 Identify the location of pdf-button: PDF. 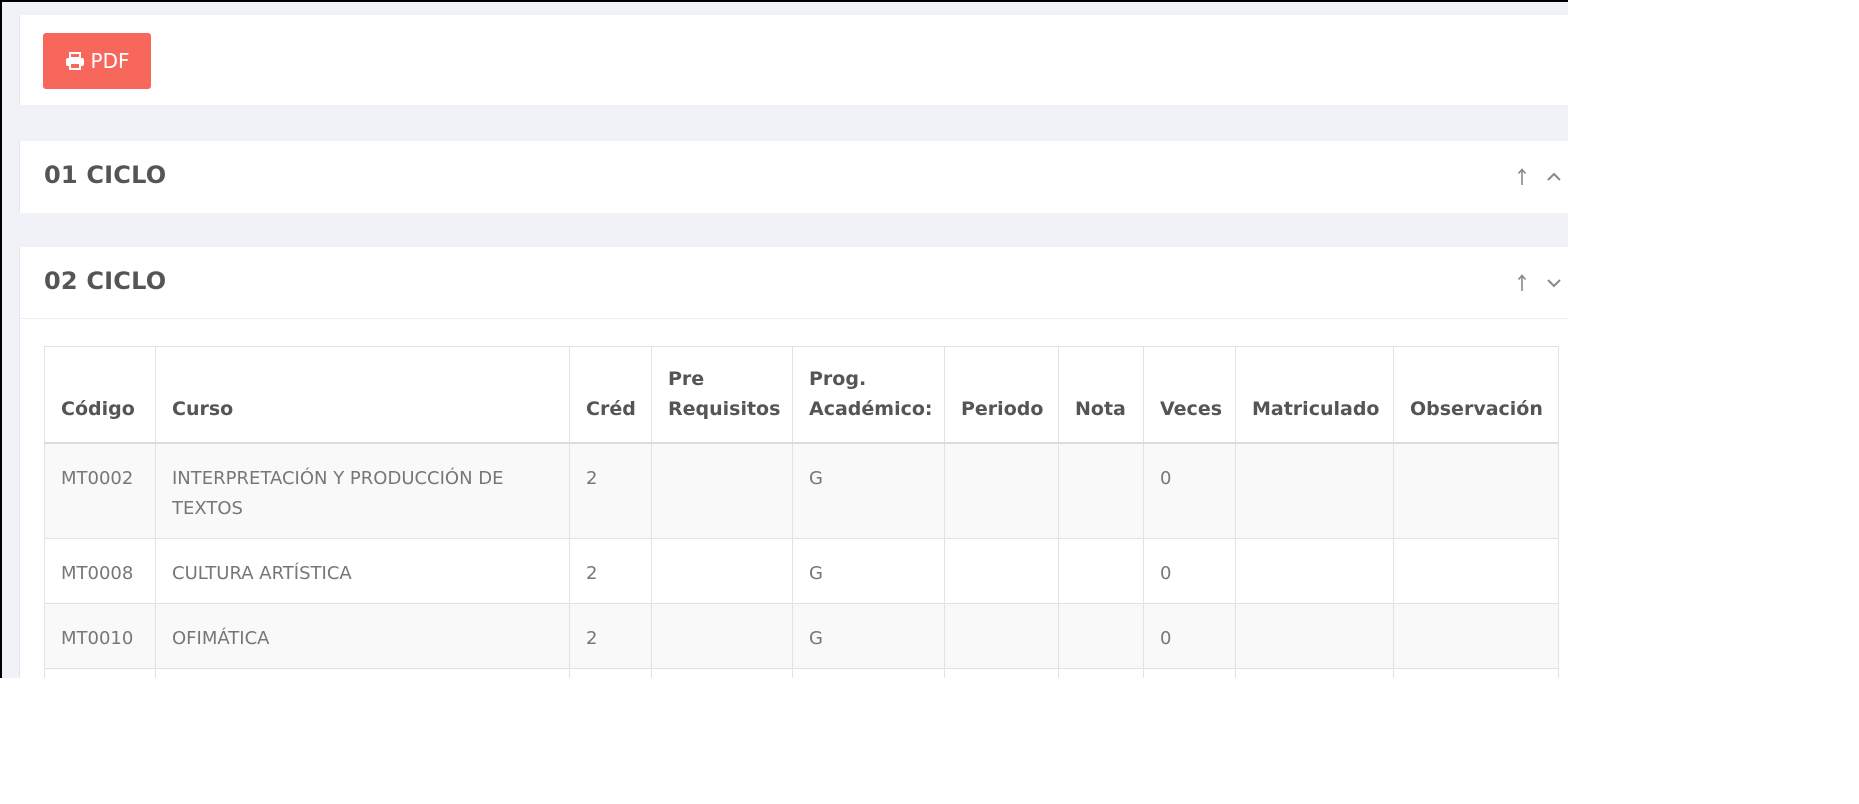
(97, 61).